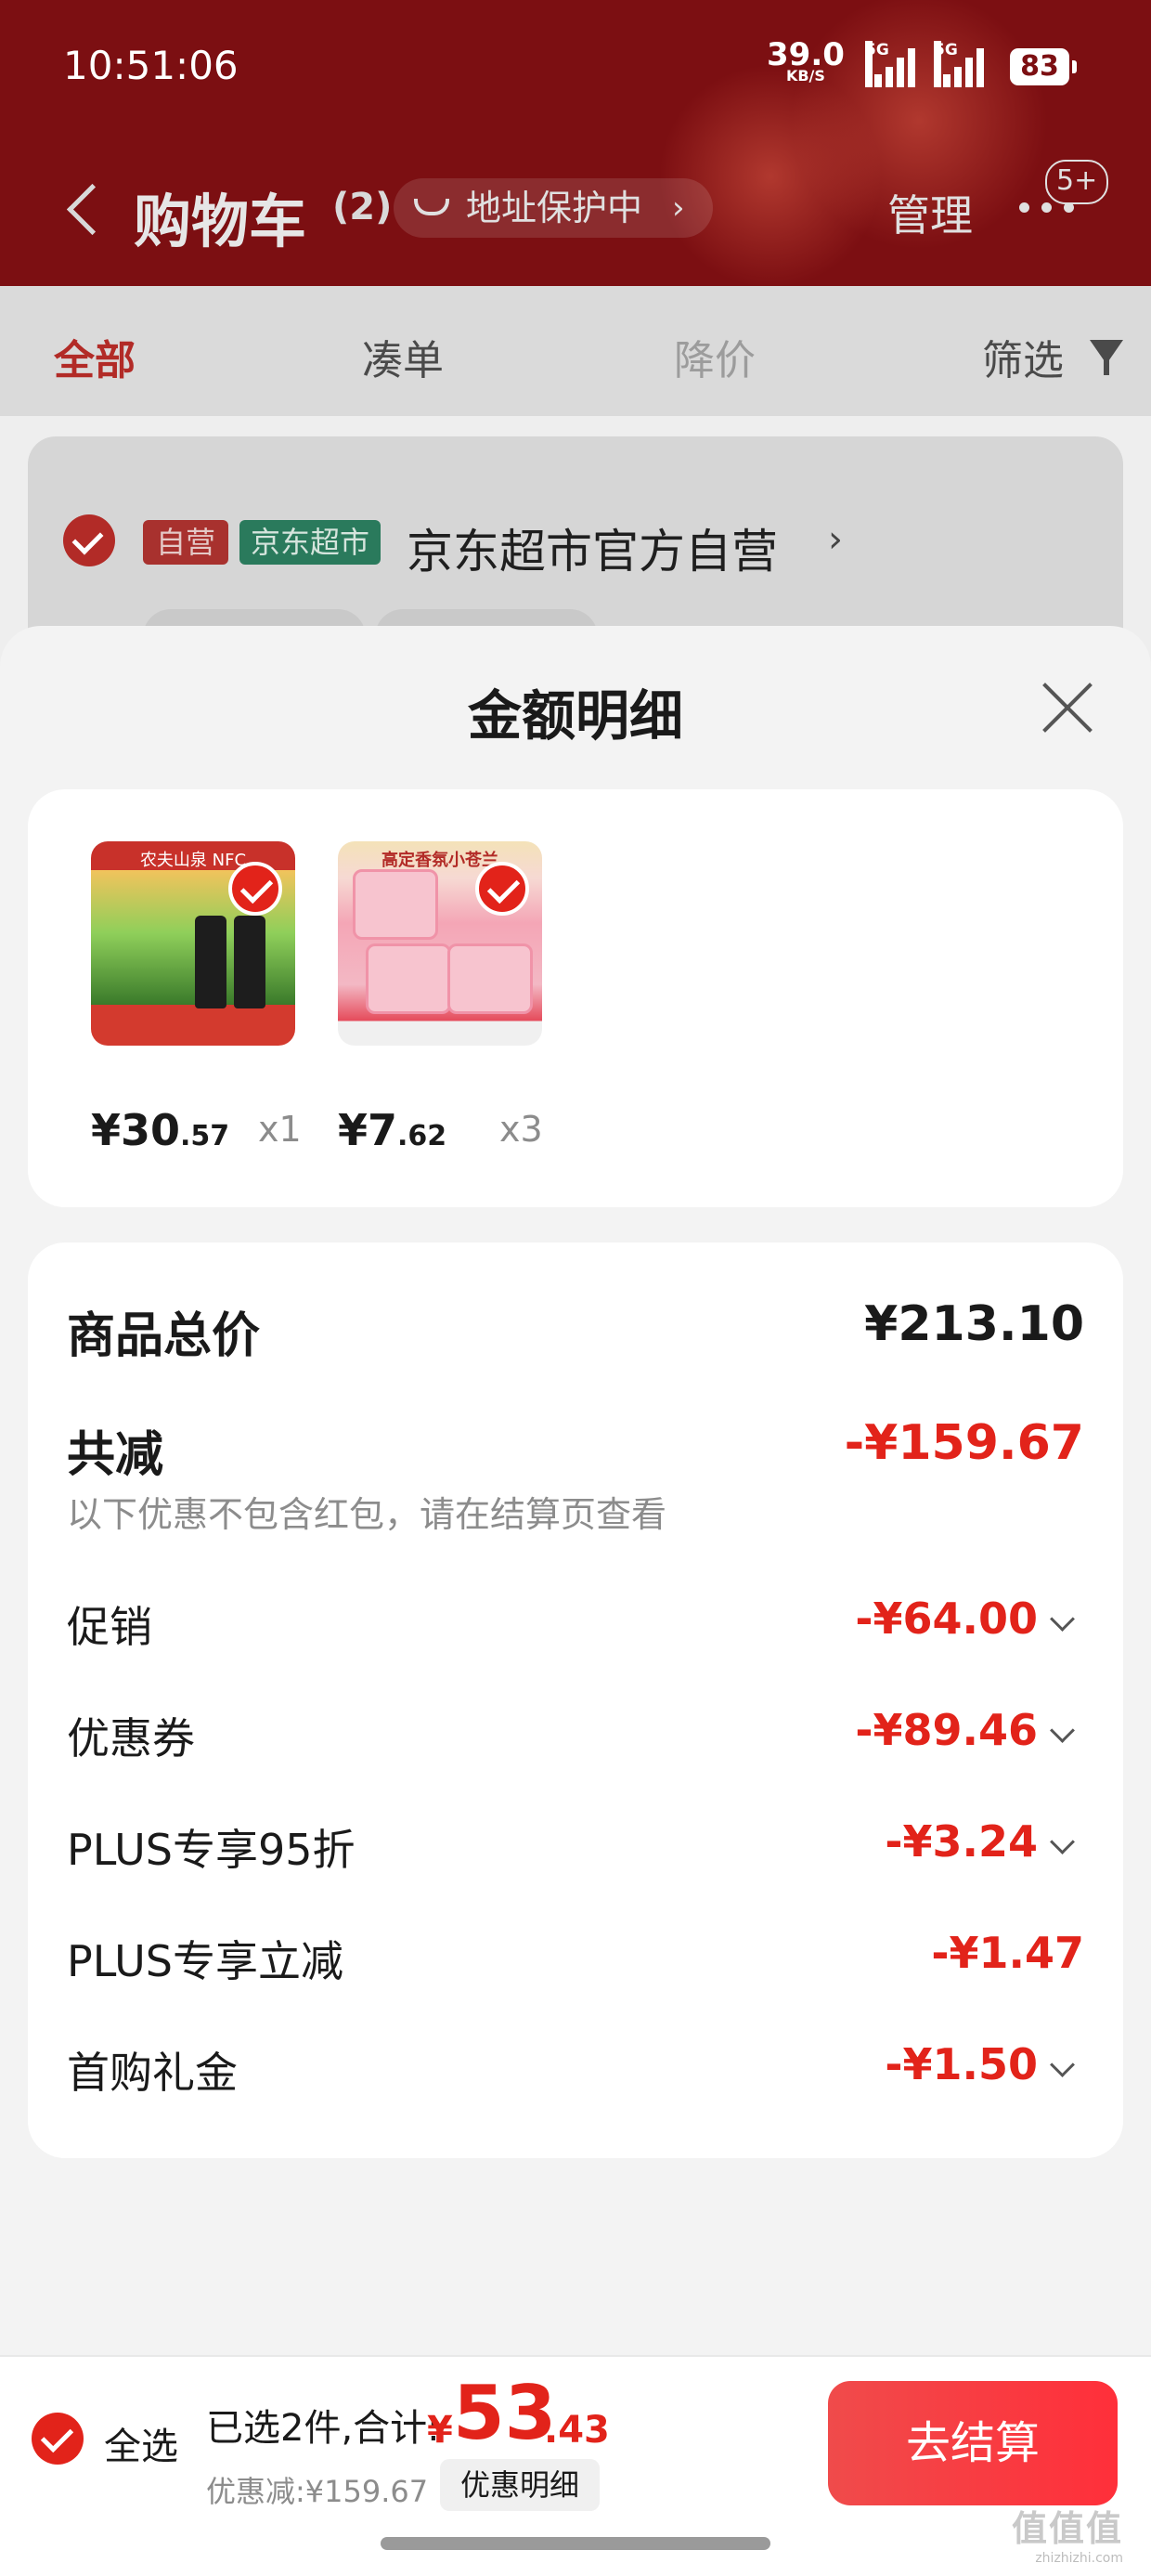 The height and width of the screenshot is (2576, 1151). I want to click on select-all-label: 全选, so click(141, 2443).